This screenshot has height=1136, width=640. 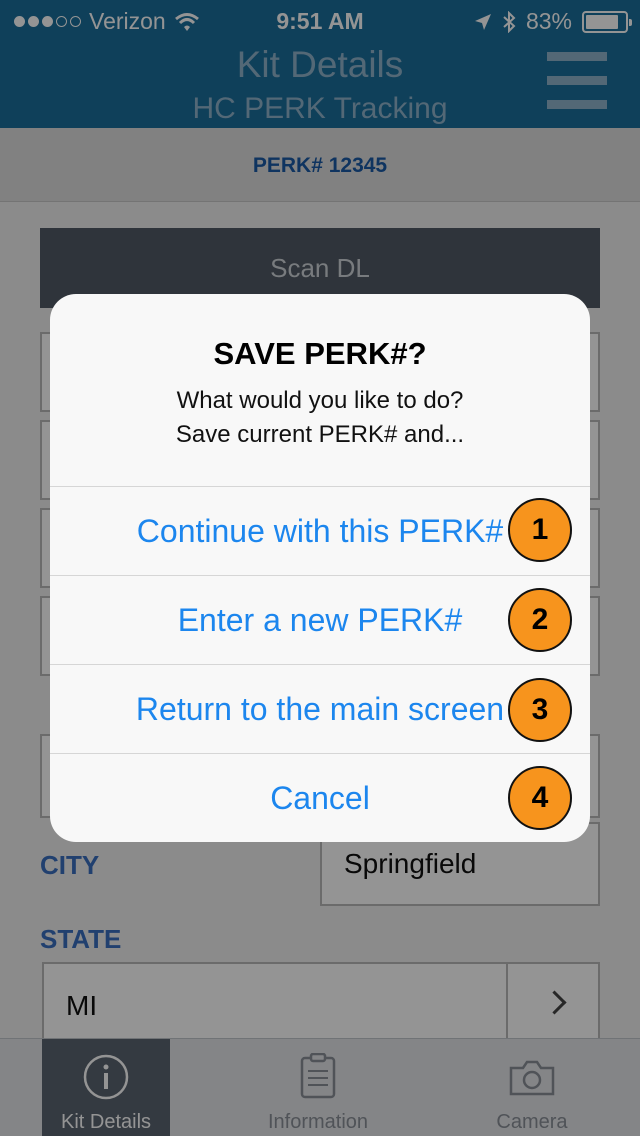 I want to click on step-badge-2: 2, so click(x=540, y=620).